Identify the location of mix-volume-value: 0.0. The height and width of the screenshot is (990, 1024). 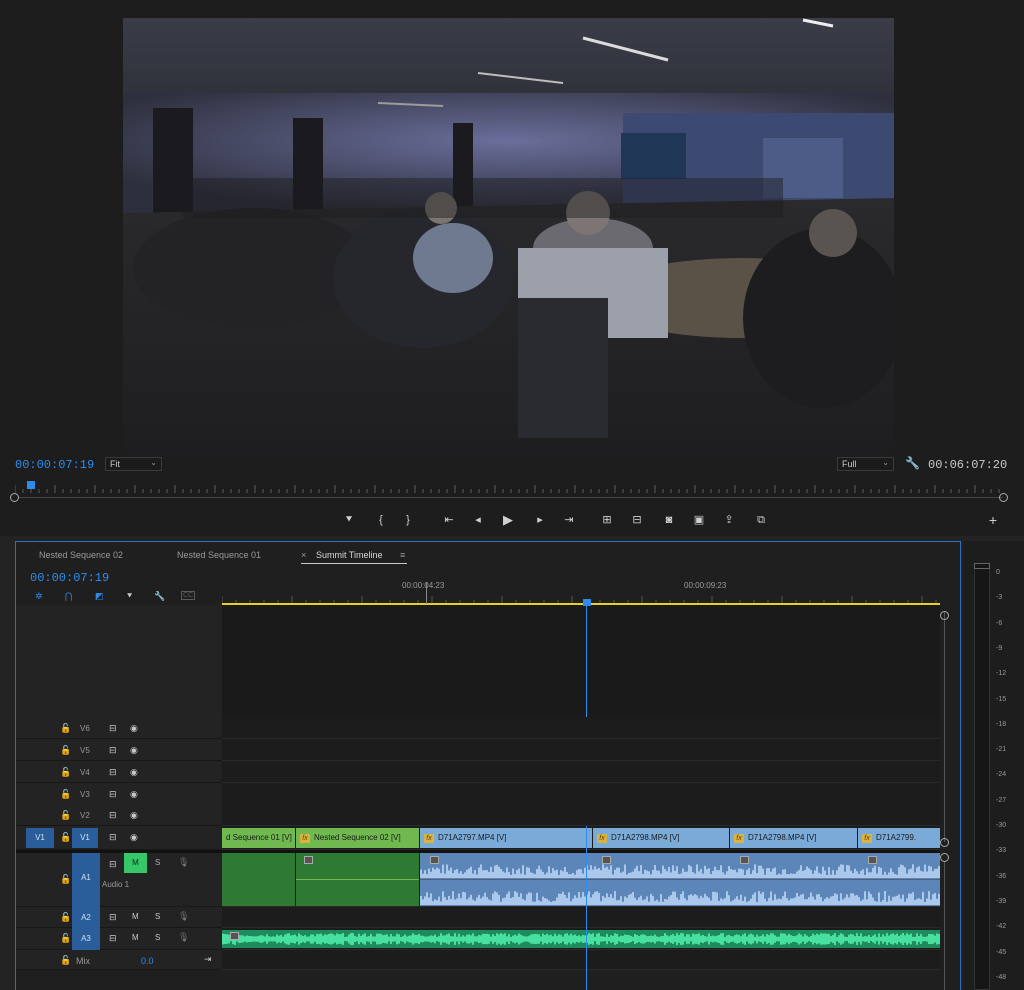
(147, 961).